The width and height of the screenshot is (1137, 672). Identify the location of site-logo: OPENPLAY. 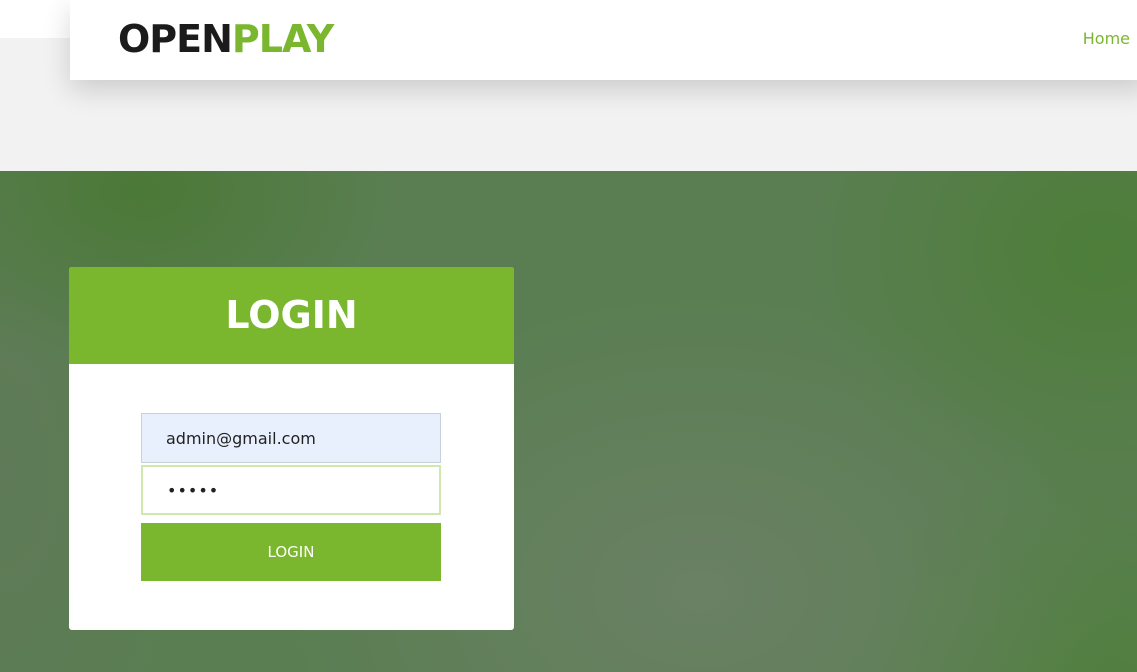
(226, 39).